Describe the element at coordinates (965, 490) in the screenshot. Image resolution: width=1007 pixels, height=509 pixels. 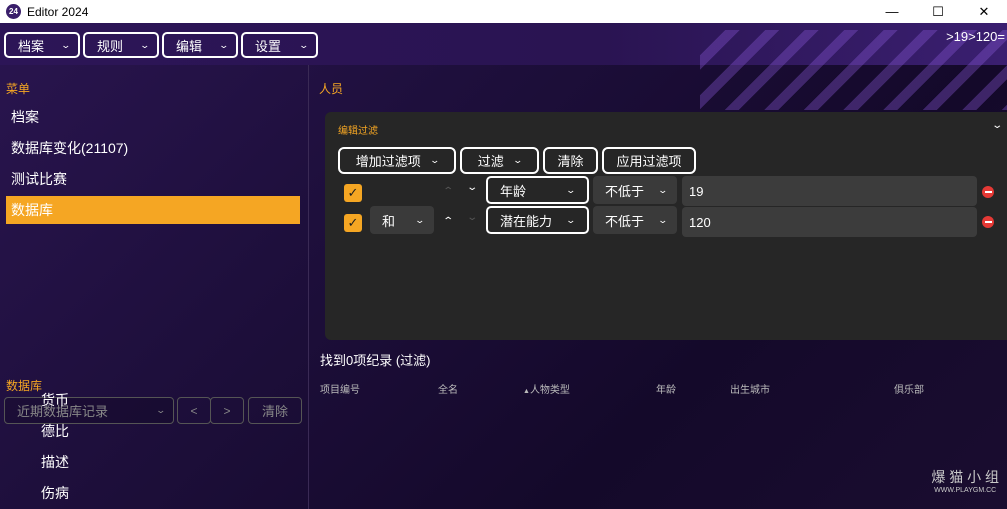
I see `watermark-url: WWW.PLAYGM.CC` at that location.